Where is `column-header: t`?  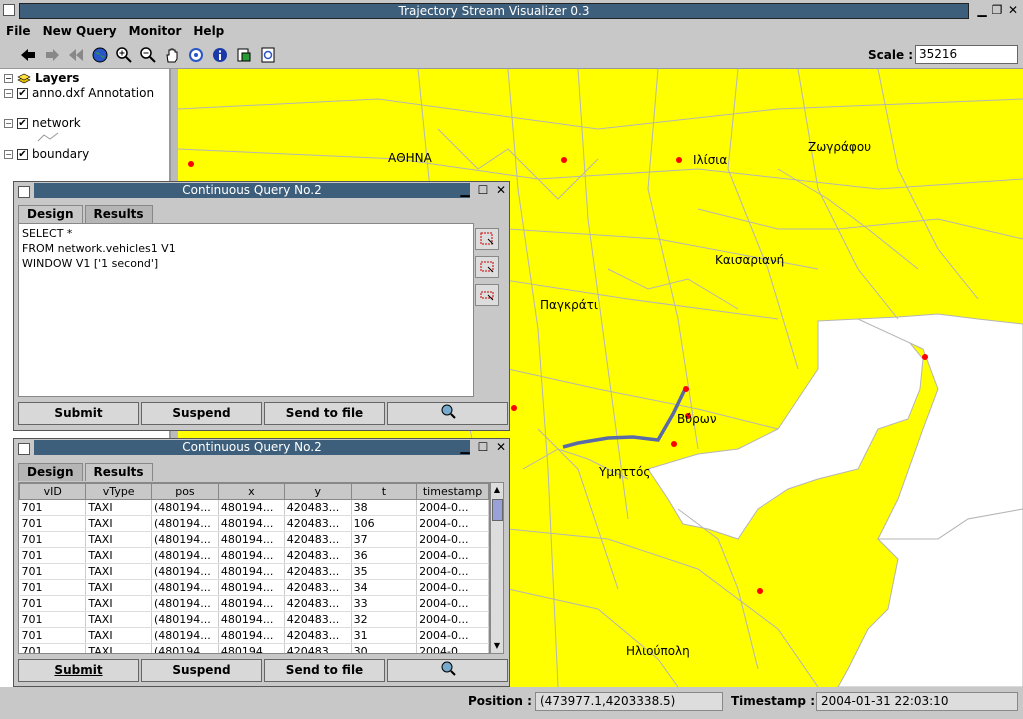 column-header: t is located at coordinates (384, 491).